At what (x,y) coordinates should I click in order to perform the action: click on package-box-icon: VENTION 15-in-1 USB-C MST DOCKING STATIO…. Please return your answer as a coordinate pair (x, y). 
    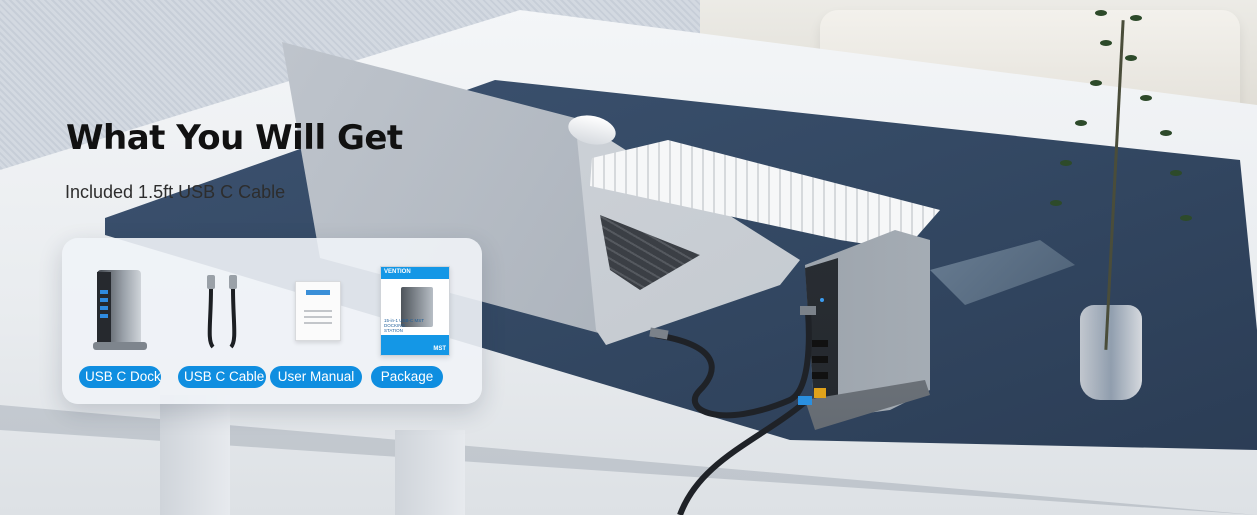
    Looking at the image, I should click on (415, 311).